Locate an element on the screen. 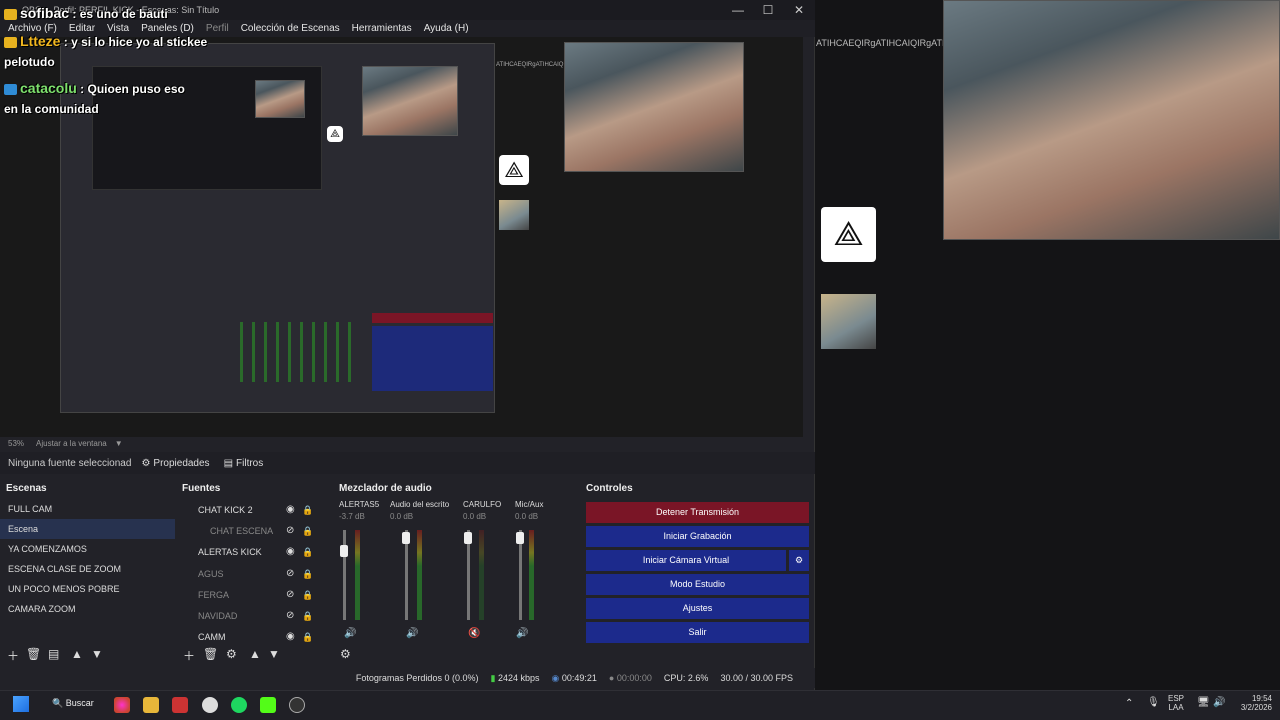 Image resolution: width=1280 pixels, height=720 pixels. menu-ayuda: Ayuda (H) is located at coordinates (446, 28).